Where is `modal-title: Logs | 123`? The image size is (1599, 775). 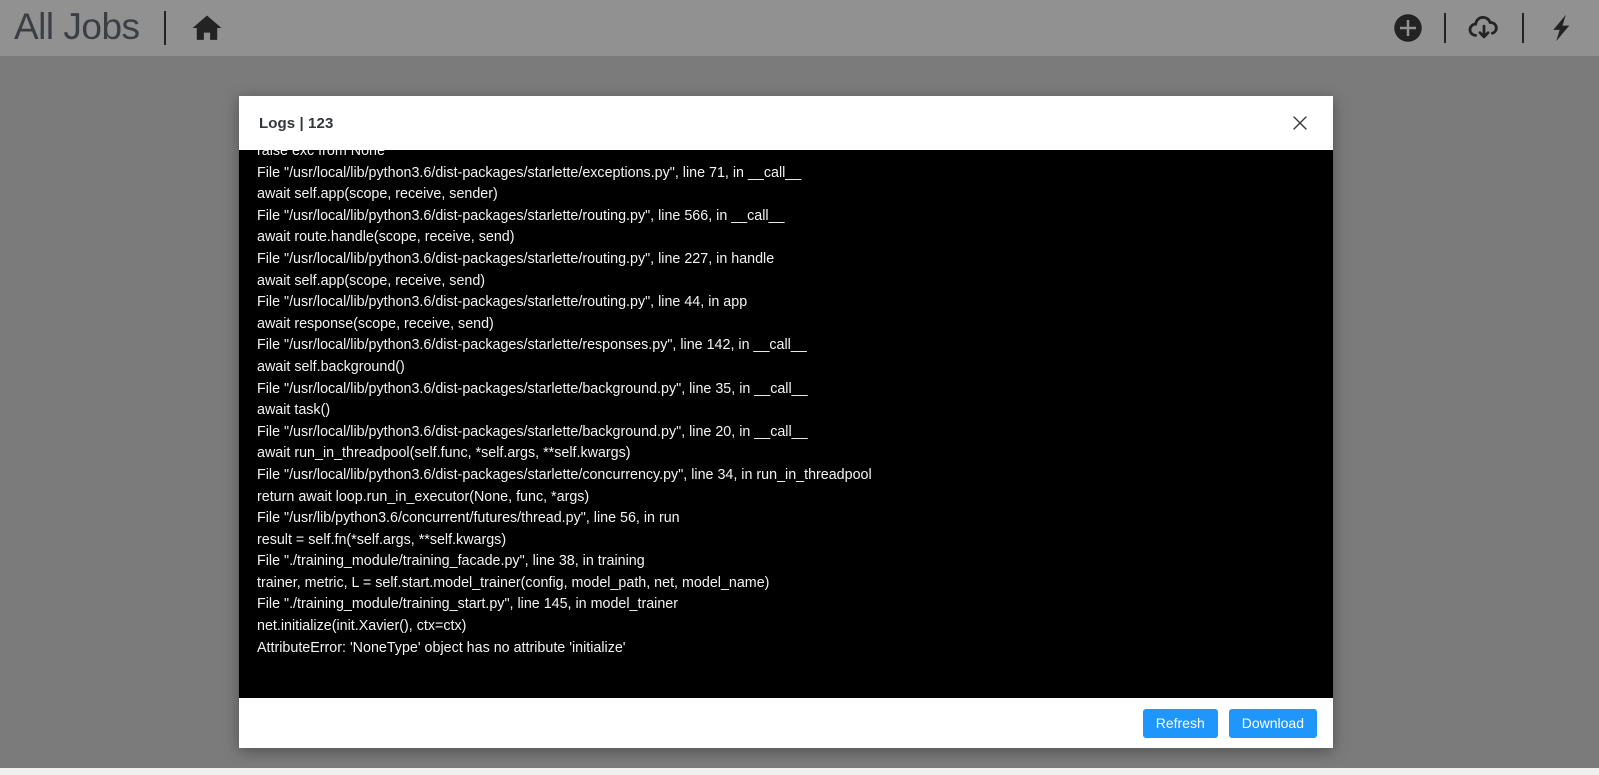
modal-title: Logs | 123 is located at coordinates (296, 123).